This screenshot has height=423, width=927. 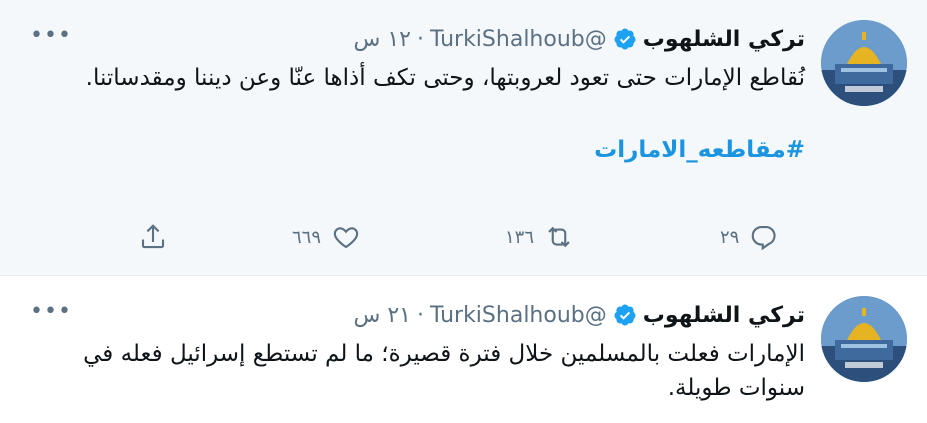 I want to click on retweet-icon, so click(x=559, y=237).